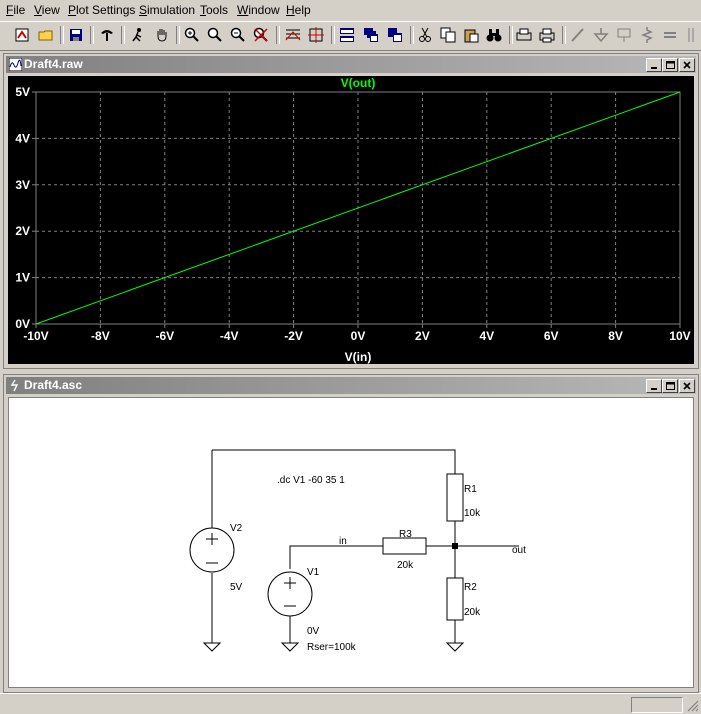 The image size is (701, 714). Describe the element at coordinates (238, 35) in the screenshot. I see `zoom-out-icon` at that location.